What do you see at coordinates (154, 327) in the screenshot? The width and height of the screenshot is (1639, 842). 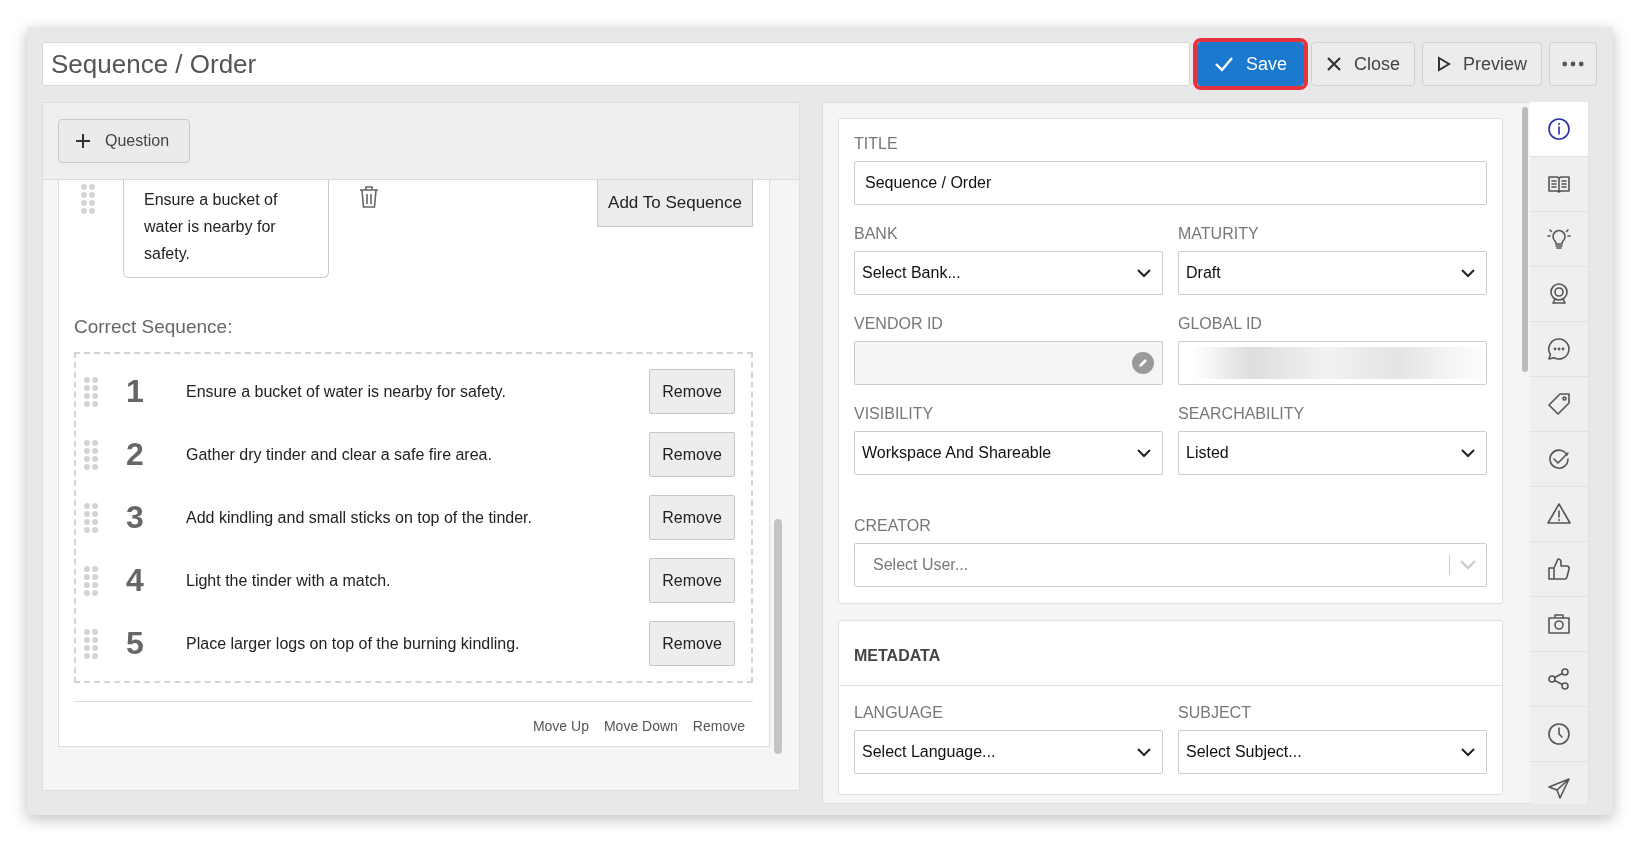 I see `section-label: Correct Sequence:` at bounding box center [154, 327].